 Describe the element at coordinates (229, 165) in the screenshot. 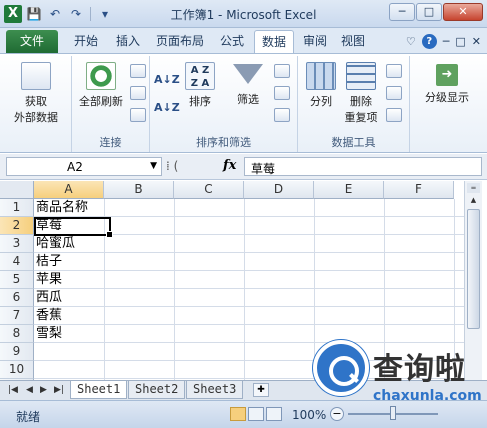

I see `insert-function-icon: fx` at that location.